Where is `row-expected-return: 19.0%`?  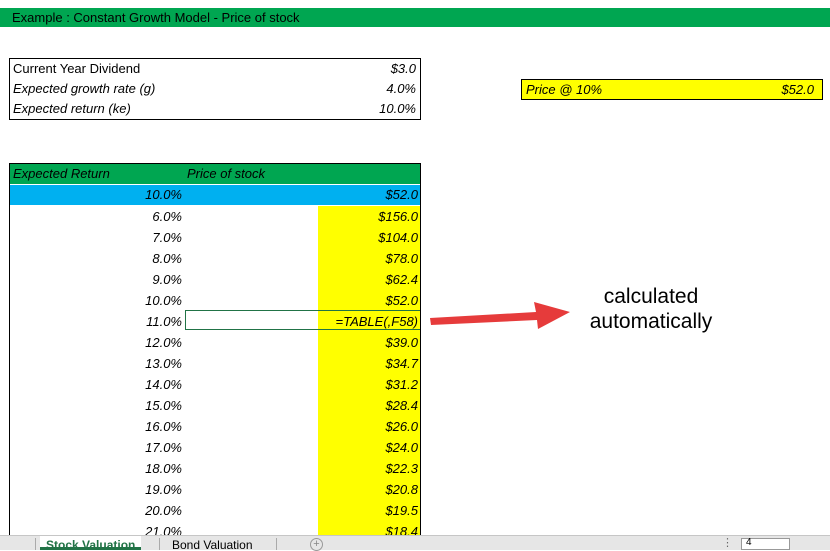 row-expected-return: 19.0% is located at coordinates (163, 489).